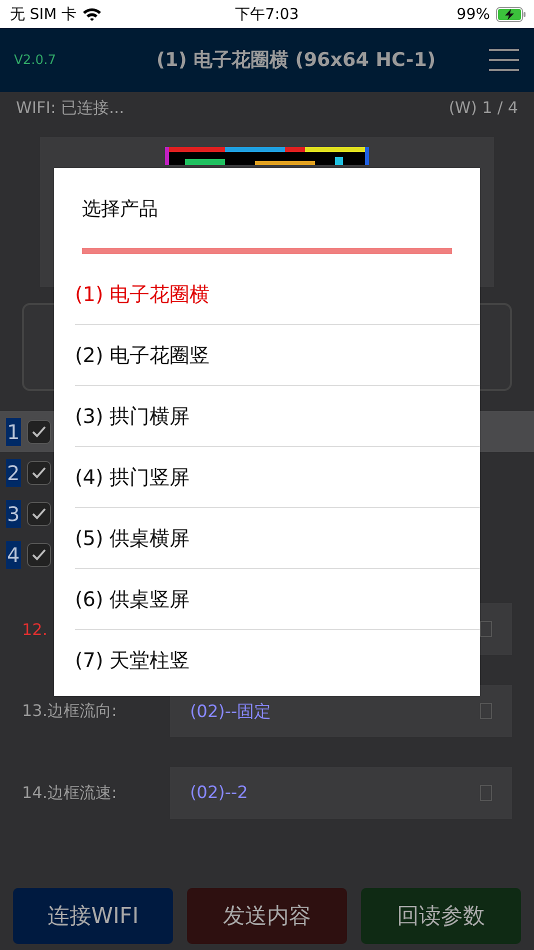  Describe the element at coordinates (35, 629) in the screenshot. I see `setting-label: 12.` at that location.